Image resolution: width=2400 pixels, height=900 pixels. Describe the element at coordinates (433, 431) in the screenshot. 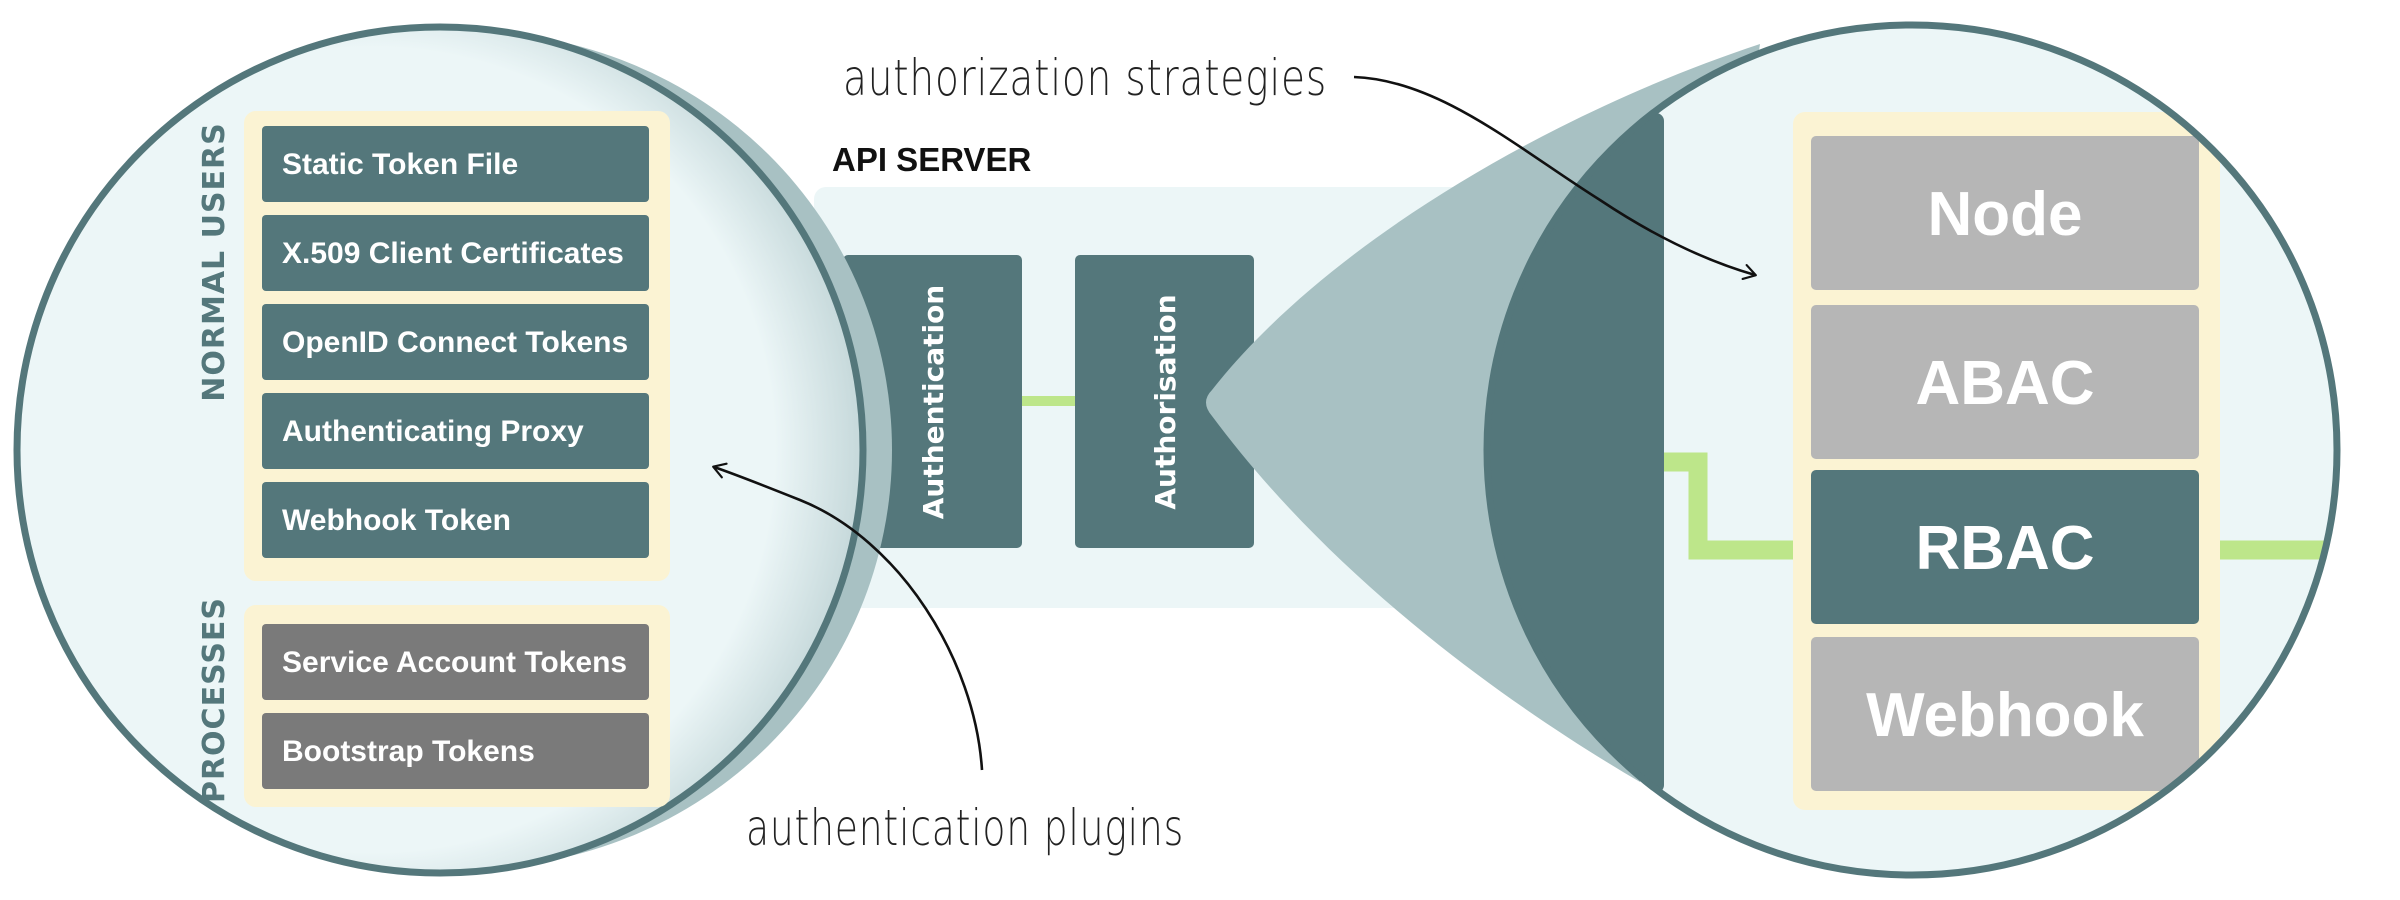

I see `auth-plugin-label: Authenticating Proxy` at that location.